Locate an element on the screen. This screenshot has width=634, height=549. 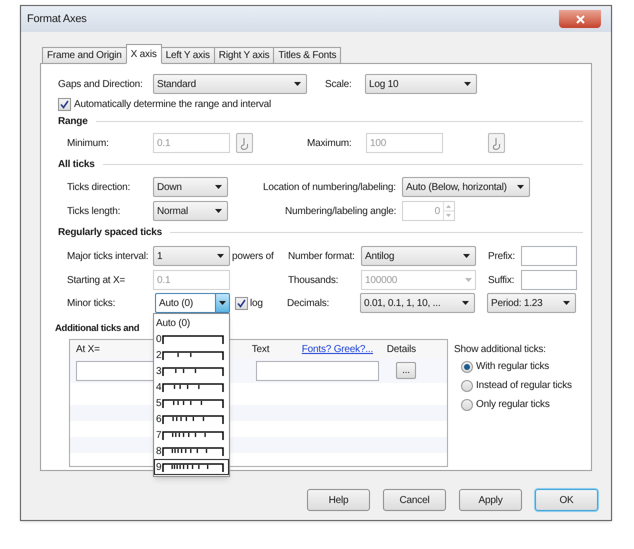
field-label: Gaps and Direction: is located at coordinates (101, 85).